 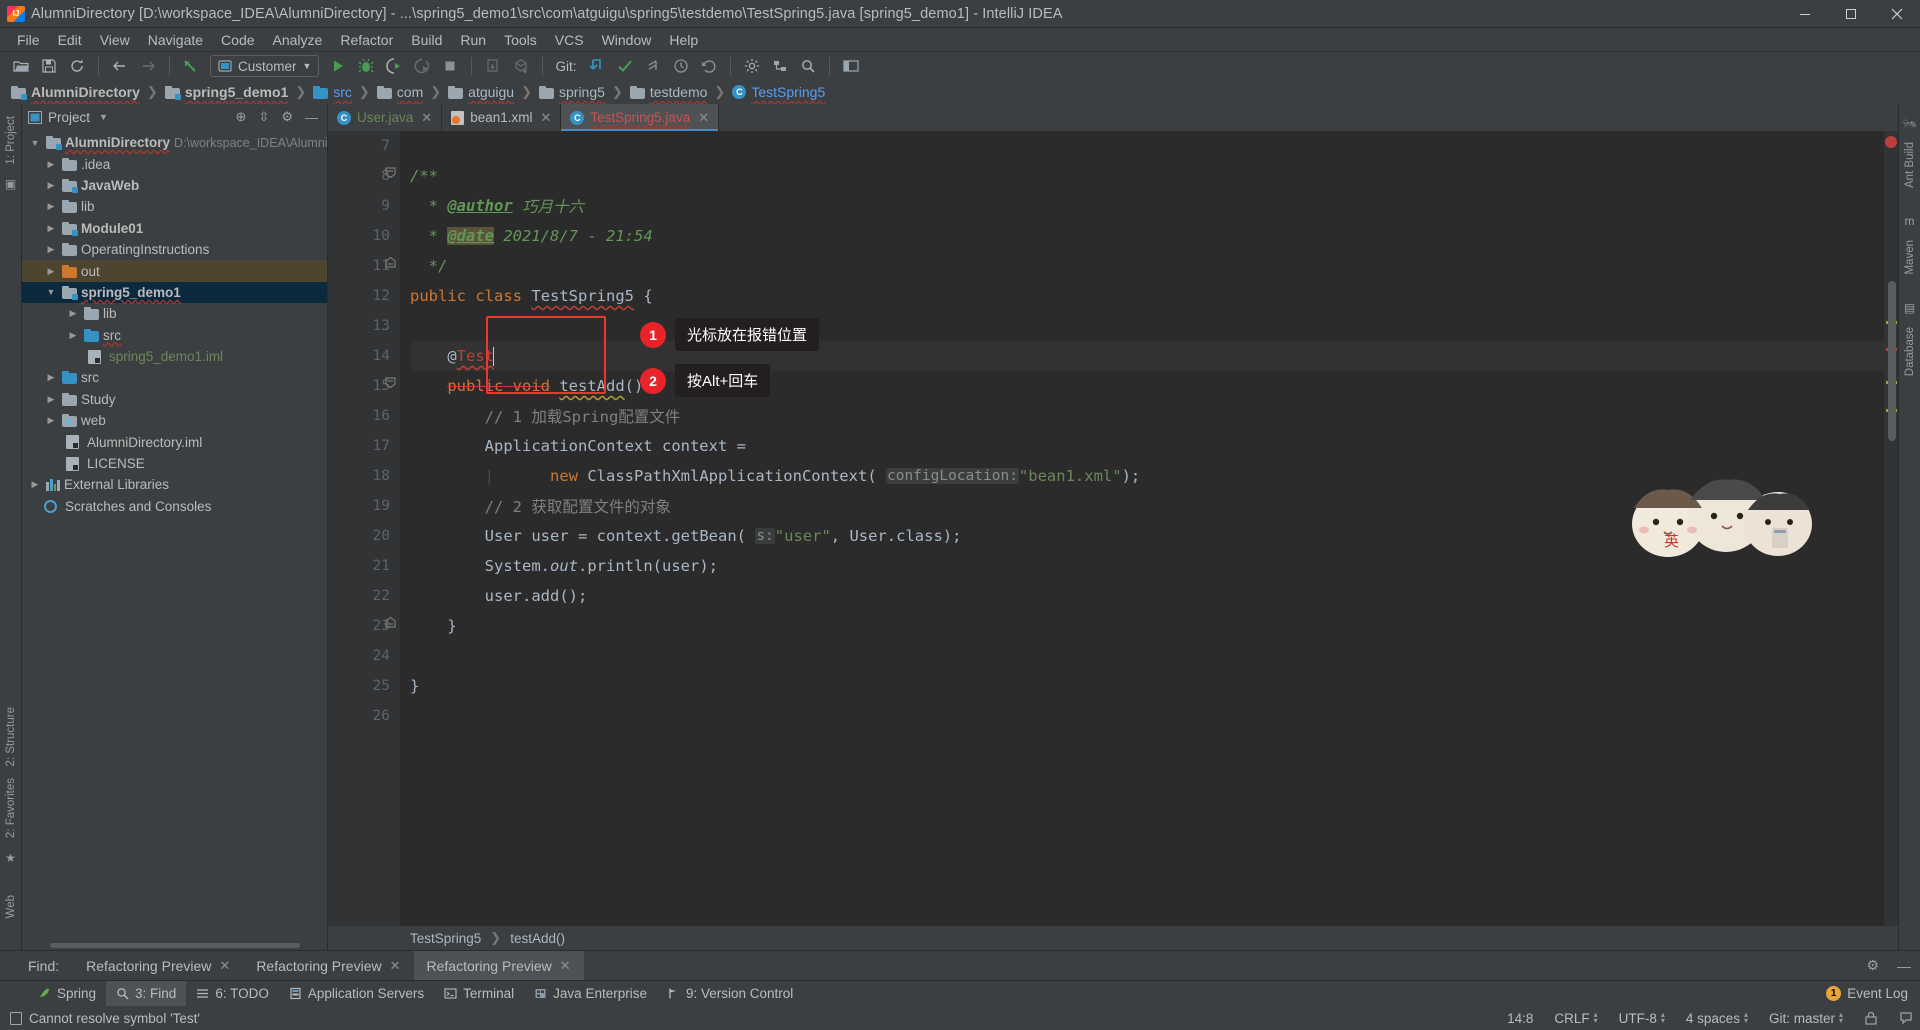 I want to click on revert-icon, so click(x=191, y=66).